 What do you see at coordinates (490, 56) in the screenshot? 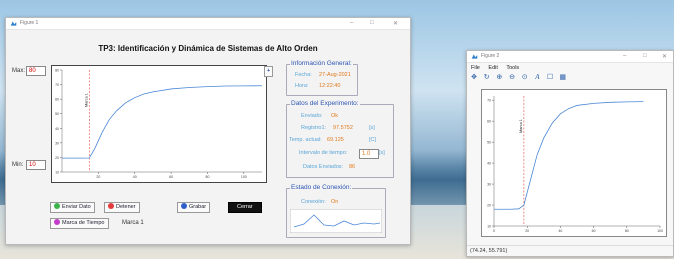
I see `figure2-title: Figure 2` at bounding box center [490, 56].